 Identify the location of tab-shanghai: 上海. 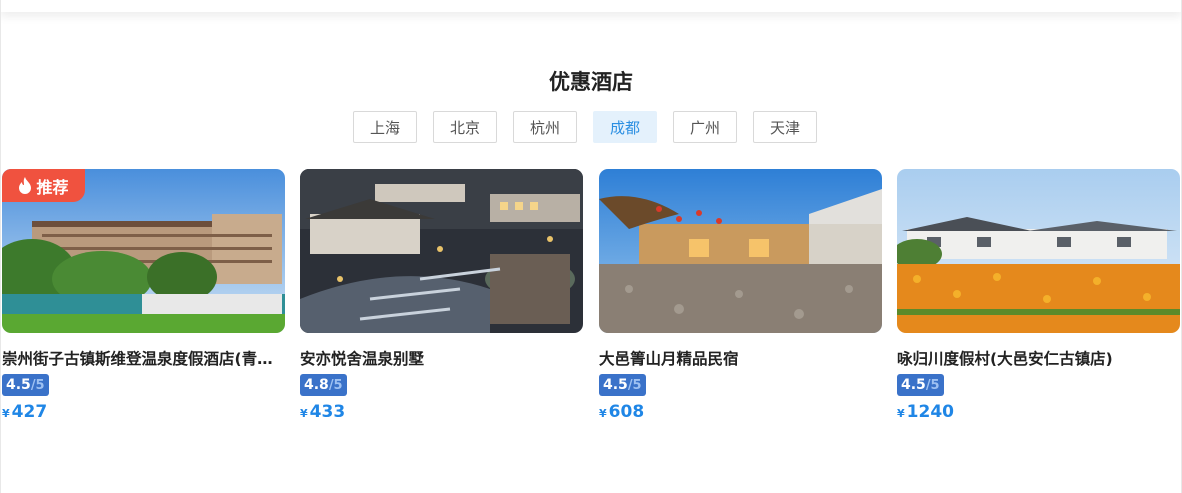
(385, 127).